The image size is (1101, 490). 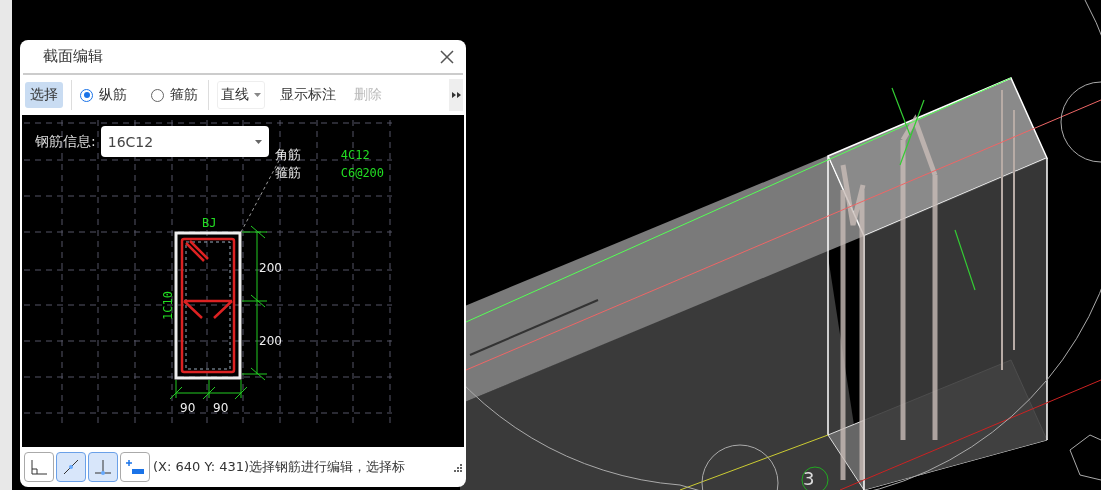 What do you see at coordinates (279, 467) in the screenshot?
I see `status-text: (X: 640 Y: 431)选择钢筋进行编辑，选择标` at bounding box center [279, 467].